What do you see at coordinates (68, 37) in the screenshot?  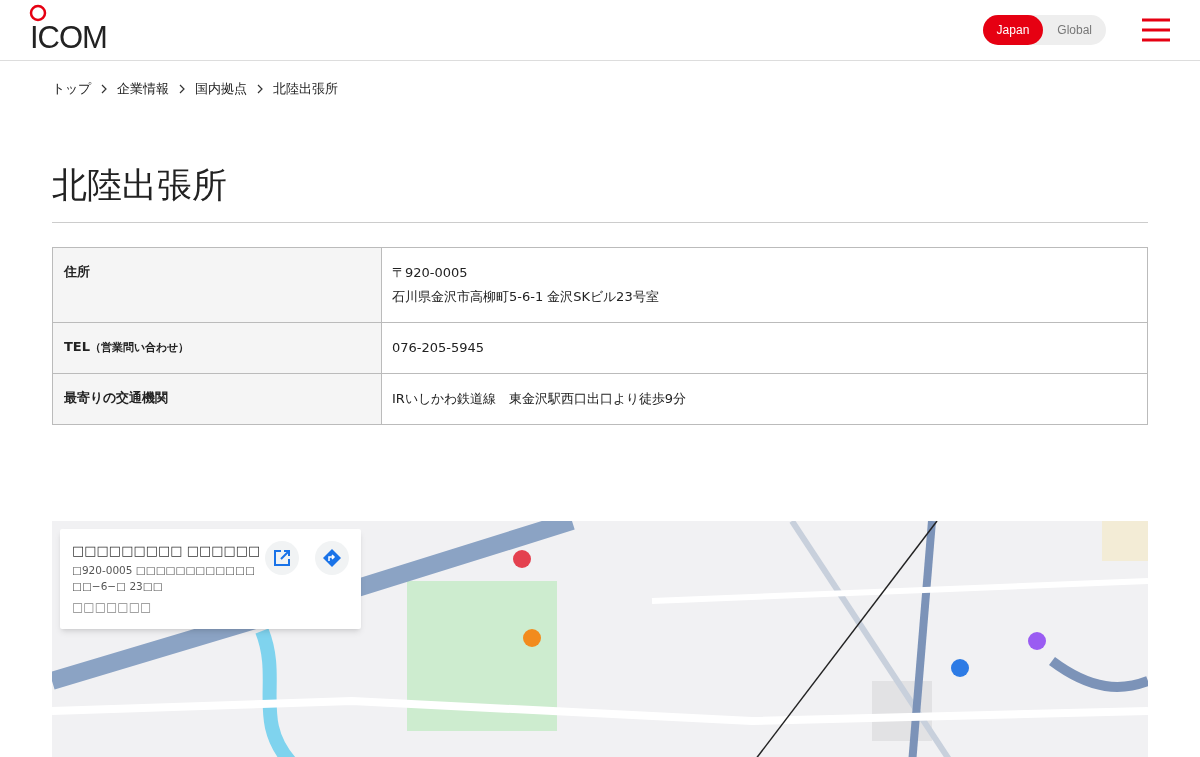 I see `logo: ICOM` at bounding box center [68, 37].